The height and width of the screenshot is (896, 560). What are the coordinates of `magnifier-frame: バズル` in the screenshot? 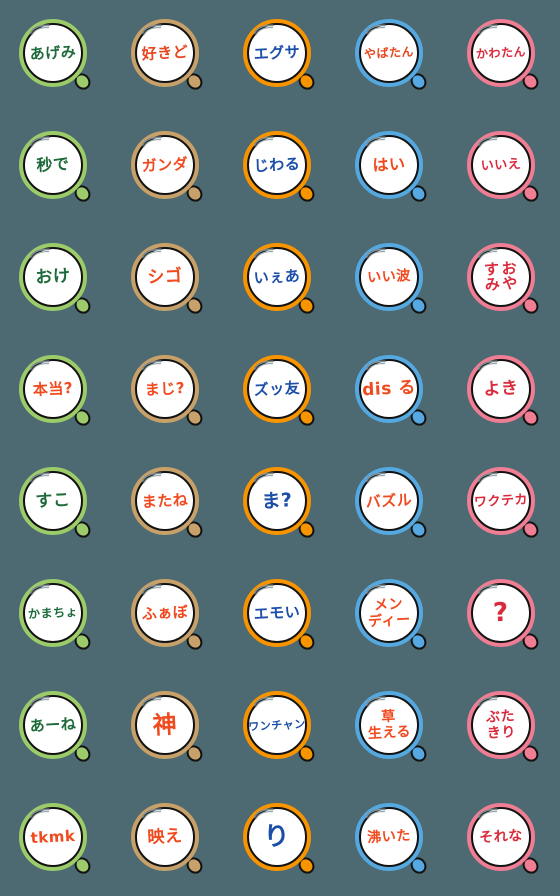 It's located at (392, 504).